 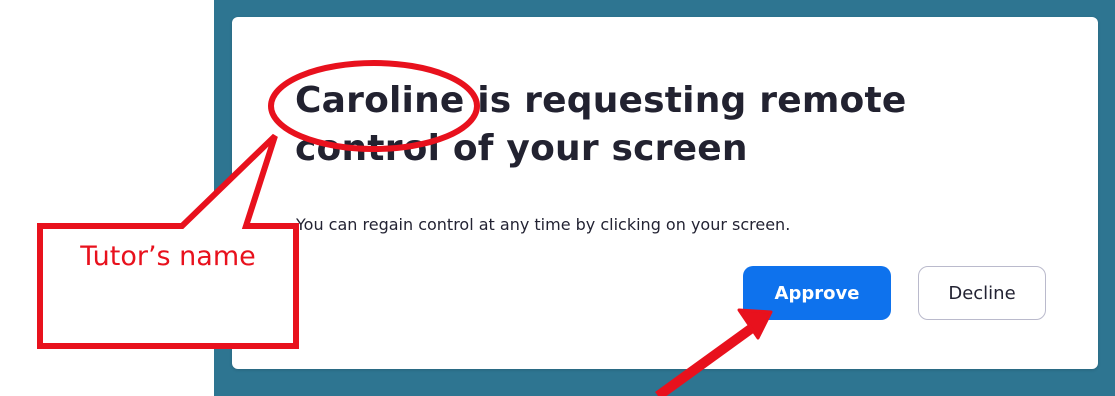 I want to click on callout-label: Tutor’s name, so click(x=168, y=256).